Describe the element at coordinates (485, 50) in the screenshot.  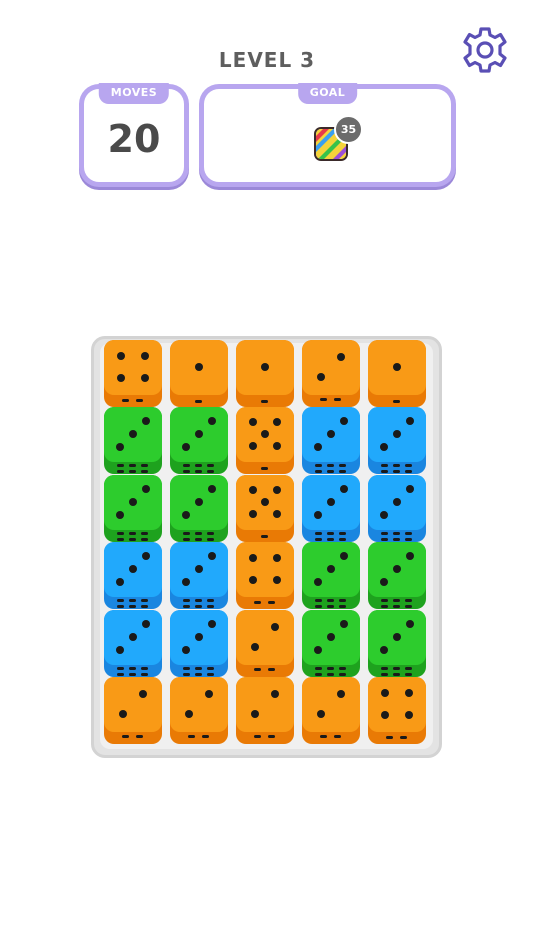
I see `settings-button` at that location.